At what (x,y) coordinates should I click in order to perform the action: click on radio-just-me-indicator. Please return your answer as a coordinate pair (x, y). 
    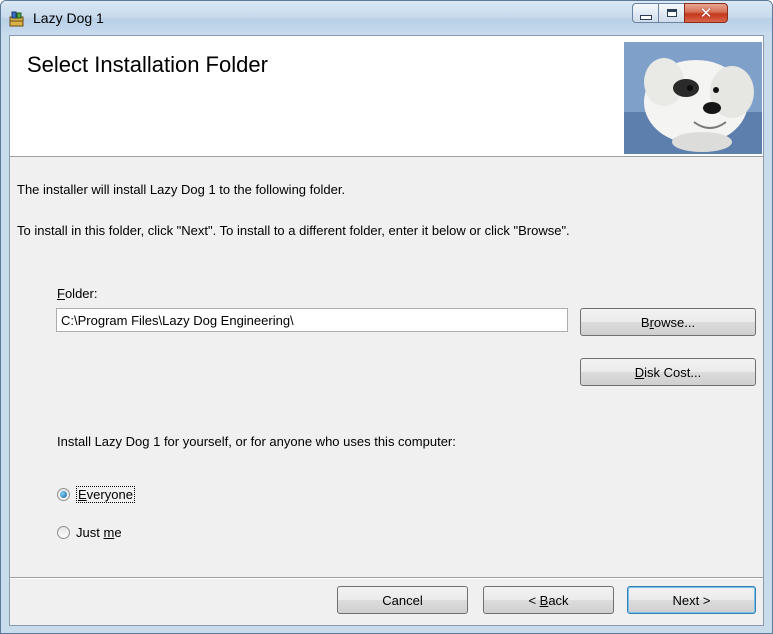
    Looking at the image, I should click on (63, 532).